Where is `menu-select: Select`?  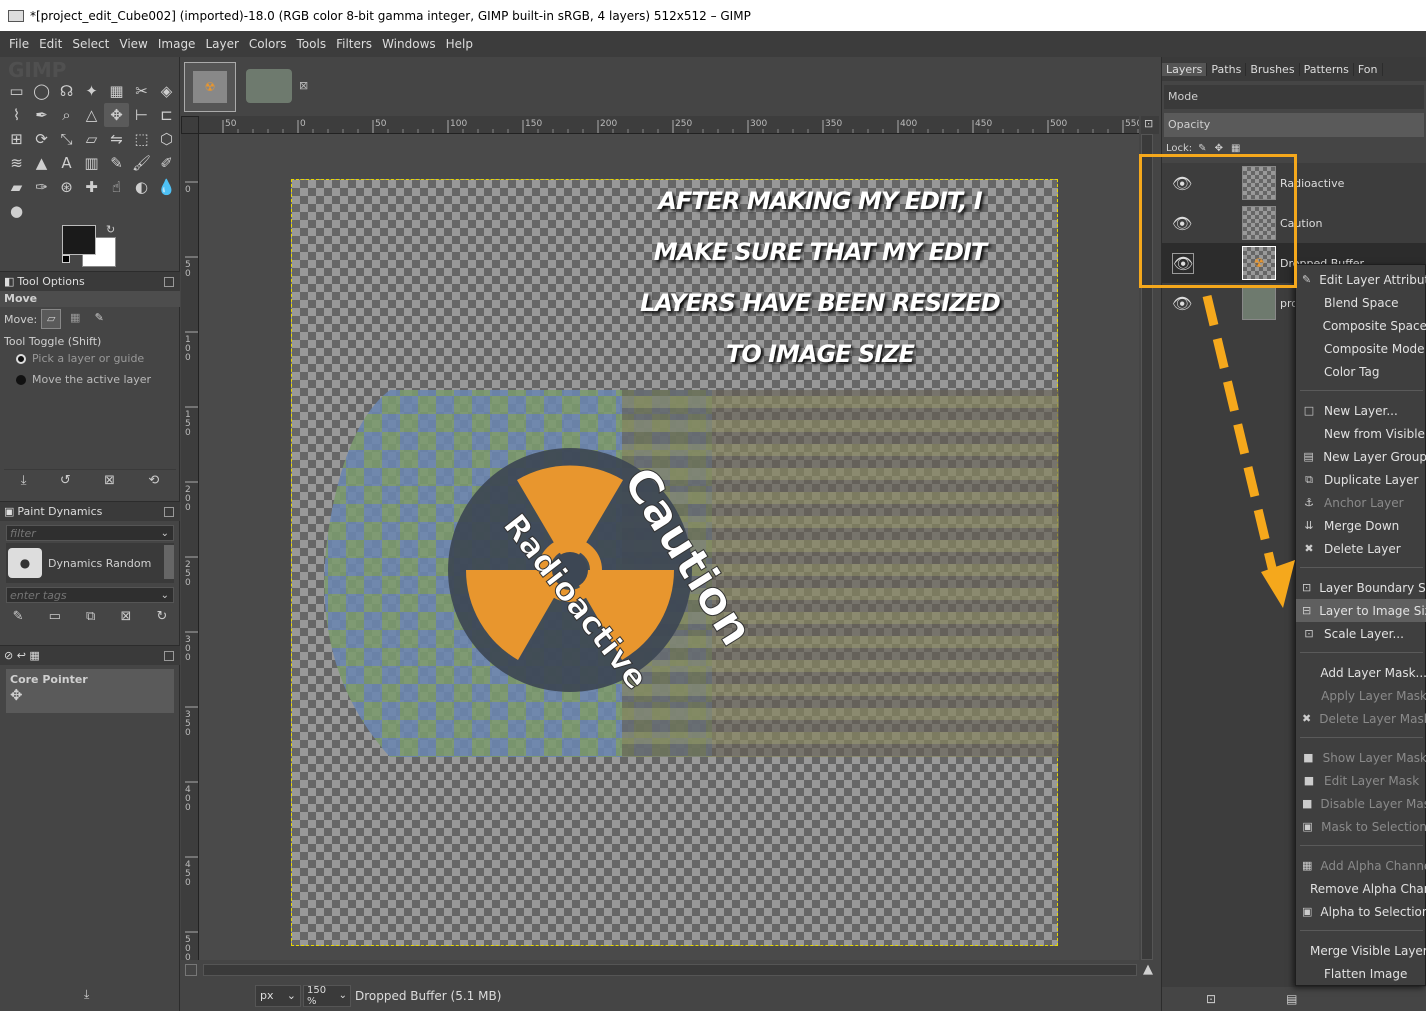 menu-select: Select is located at coordinates (90, 44).